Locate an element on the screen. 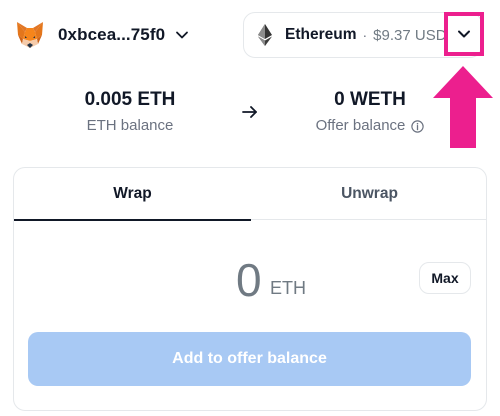 This screenshot has height=416, width=500. metamask-fox-icon is located at coordinates (30, 35).